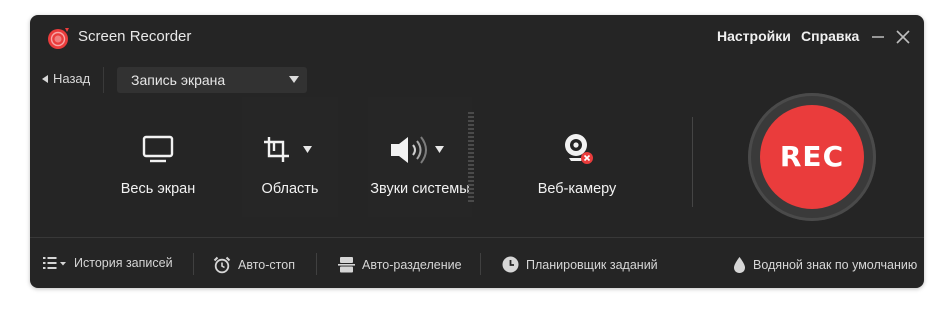 This screenshot has width=943, height=313. Describe the element at coordinates (45, 78) in the screenshot. I see `back-arrow-icon` at that location.